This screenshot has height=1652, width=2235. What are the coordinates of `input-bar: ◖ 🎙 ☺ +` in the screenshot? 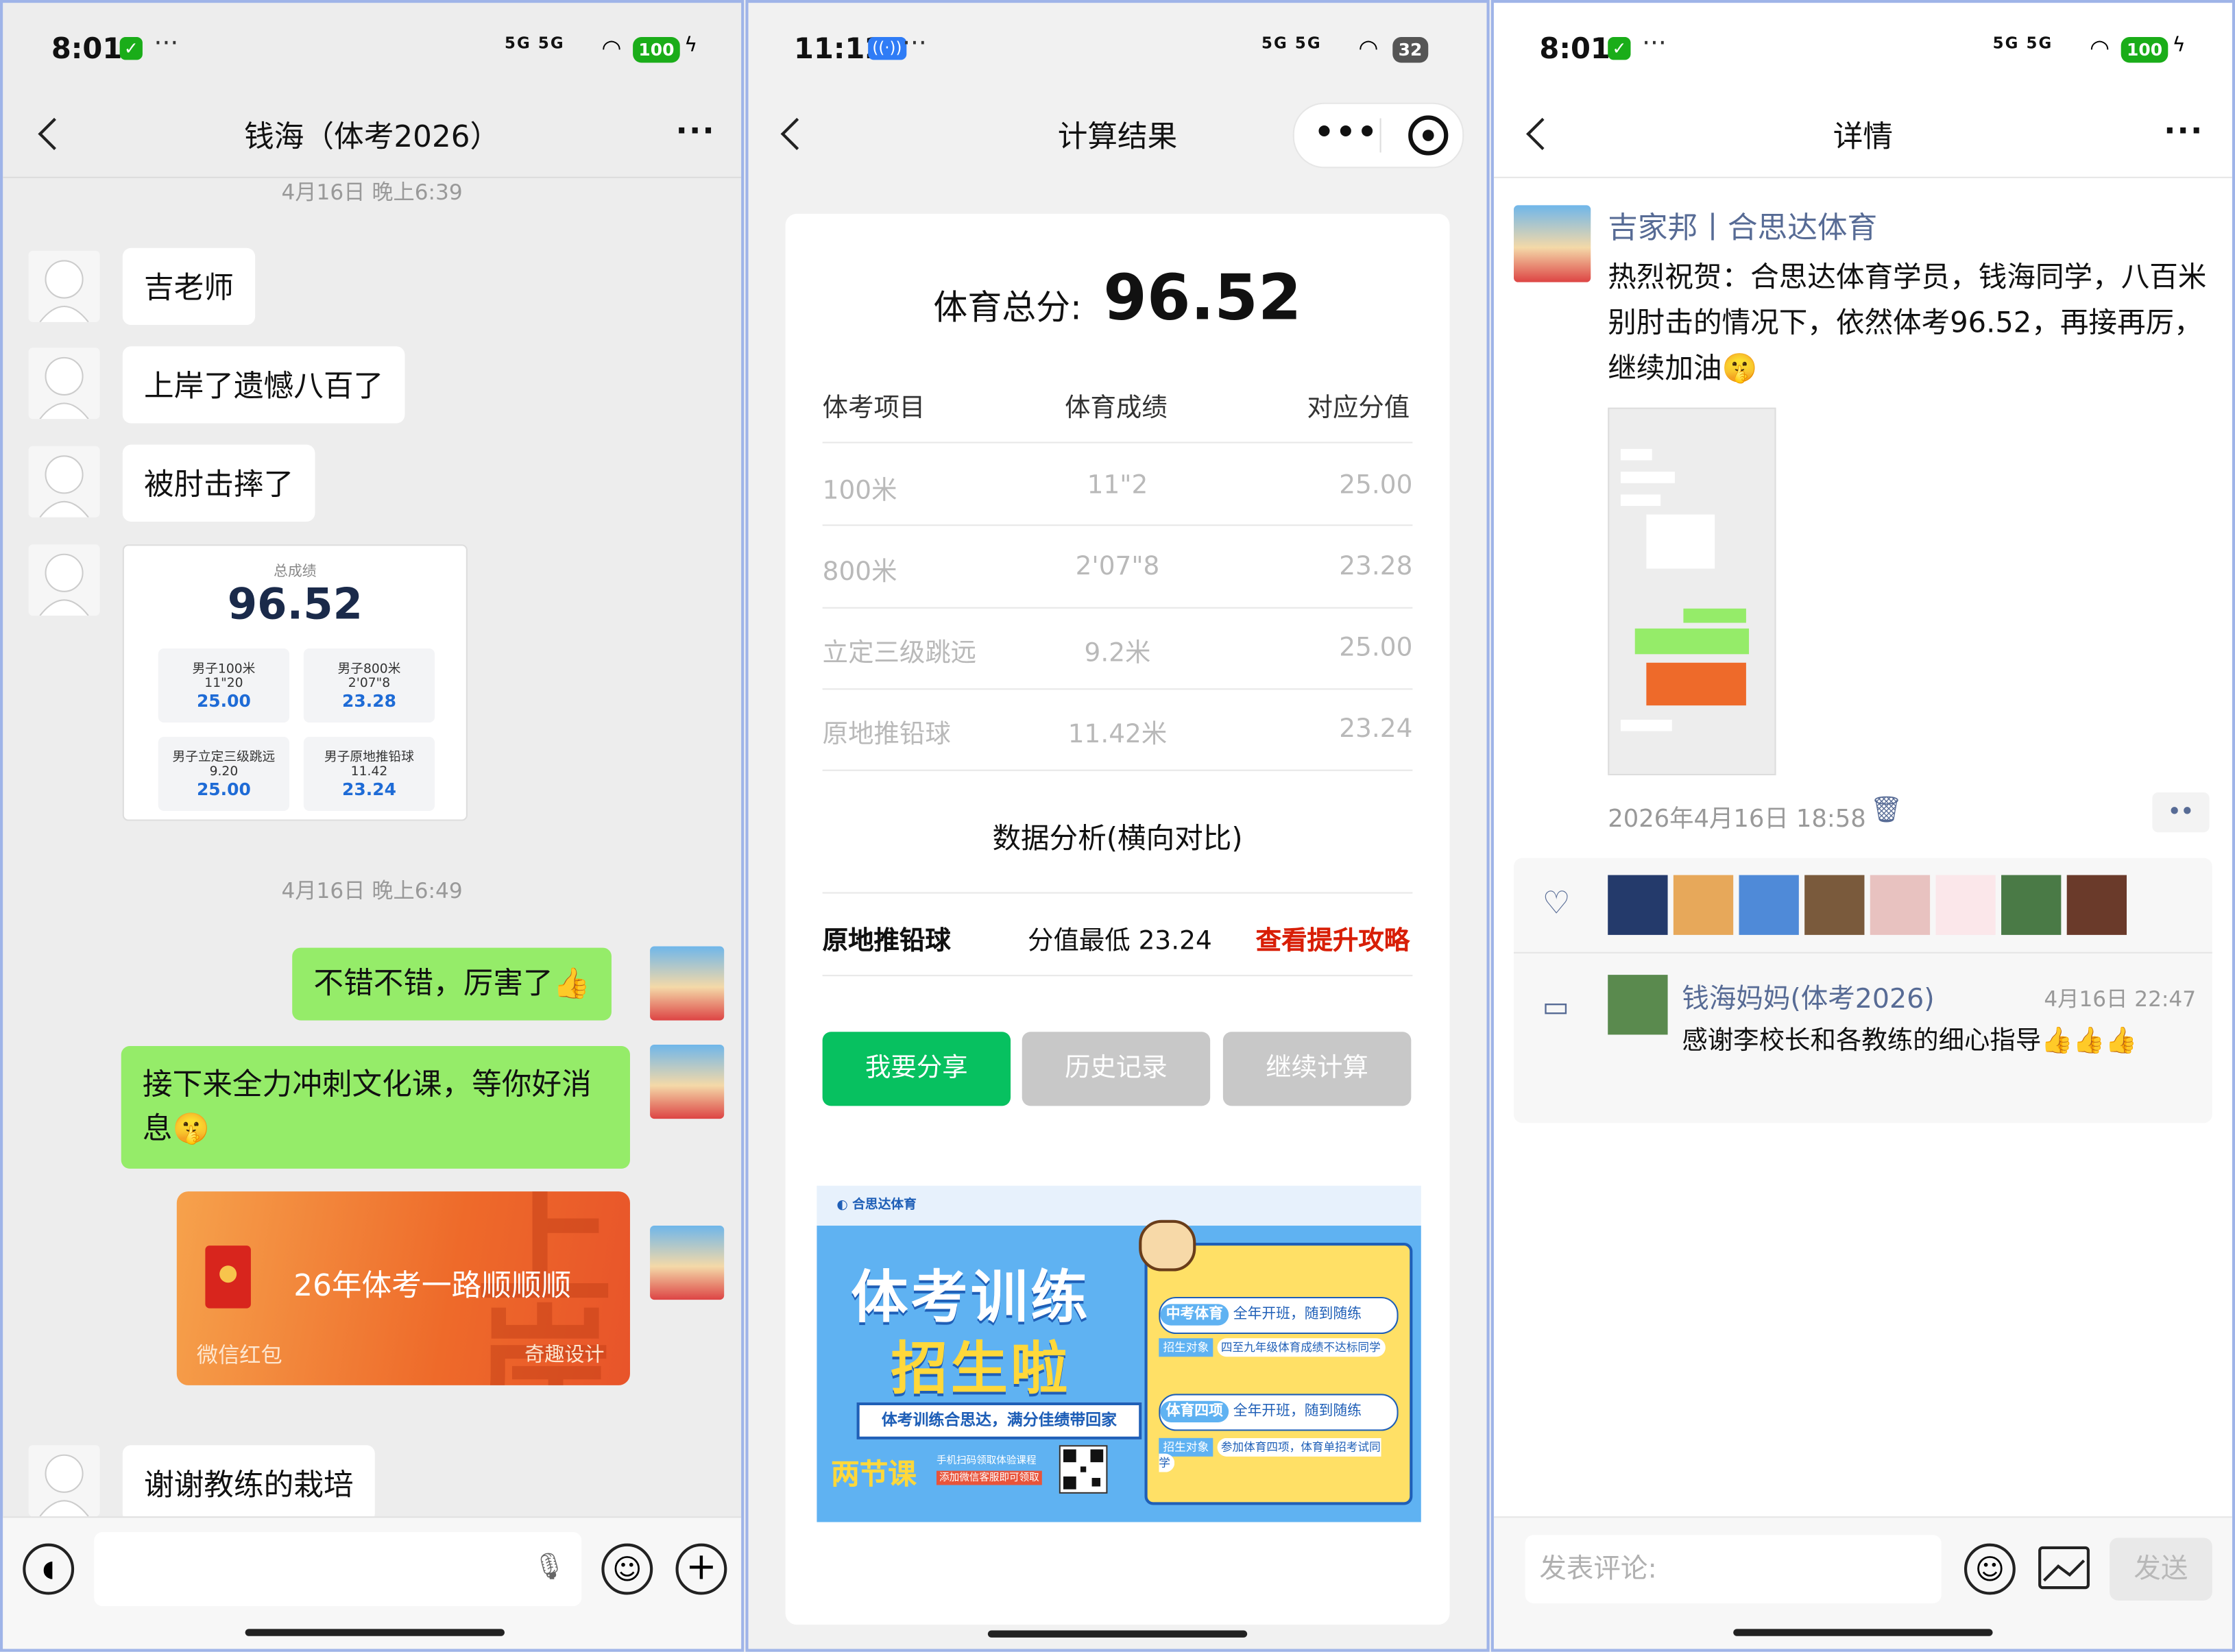 It's located at (373, 1582).